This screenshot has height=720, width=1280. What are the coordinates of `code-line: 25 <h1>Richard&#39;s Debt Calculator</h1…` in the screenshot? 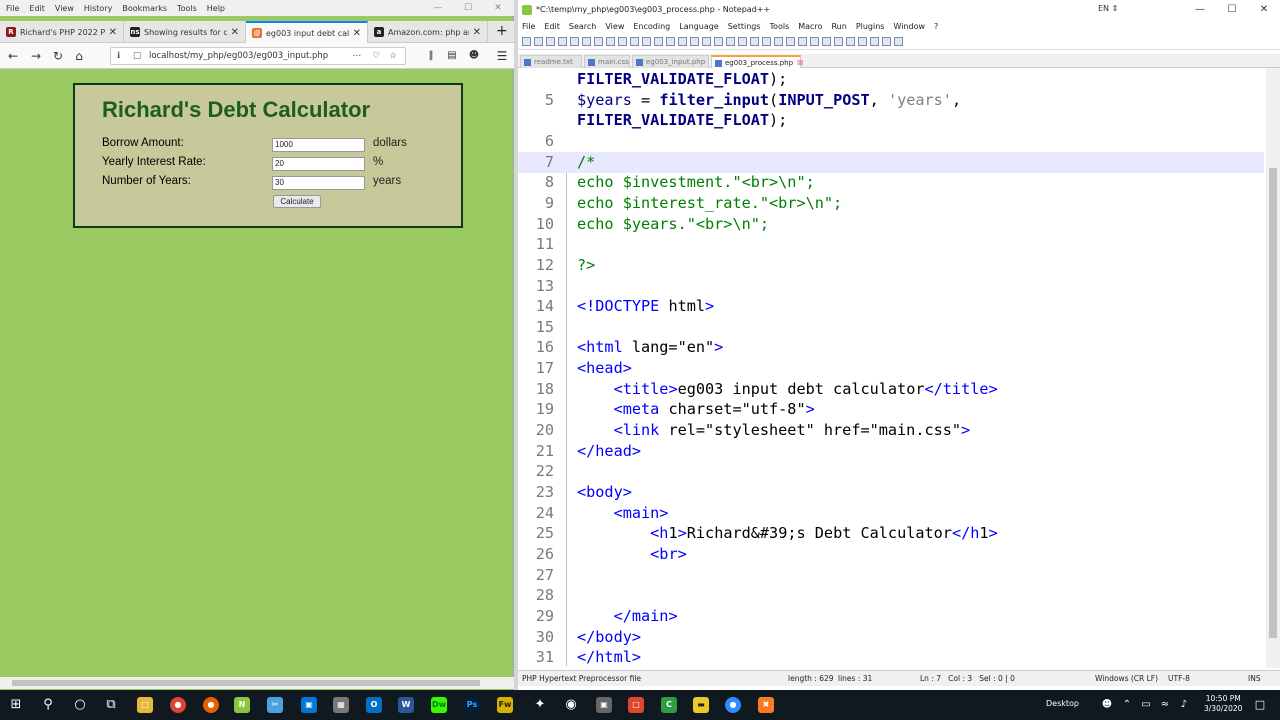 It's located at (891, 533).